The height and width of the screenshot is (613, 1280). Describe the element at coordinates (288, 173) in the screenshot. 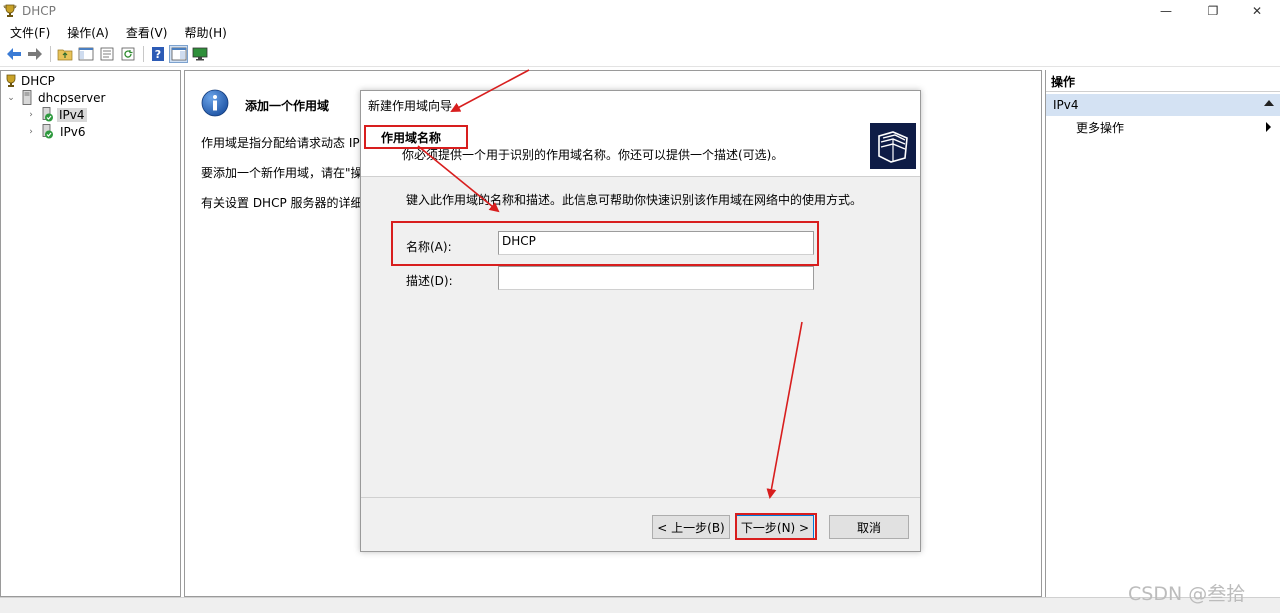

I see `description-text: 要添加一个新作用域，请在"操作` at that location.